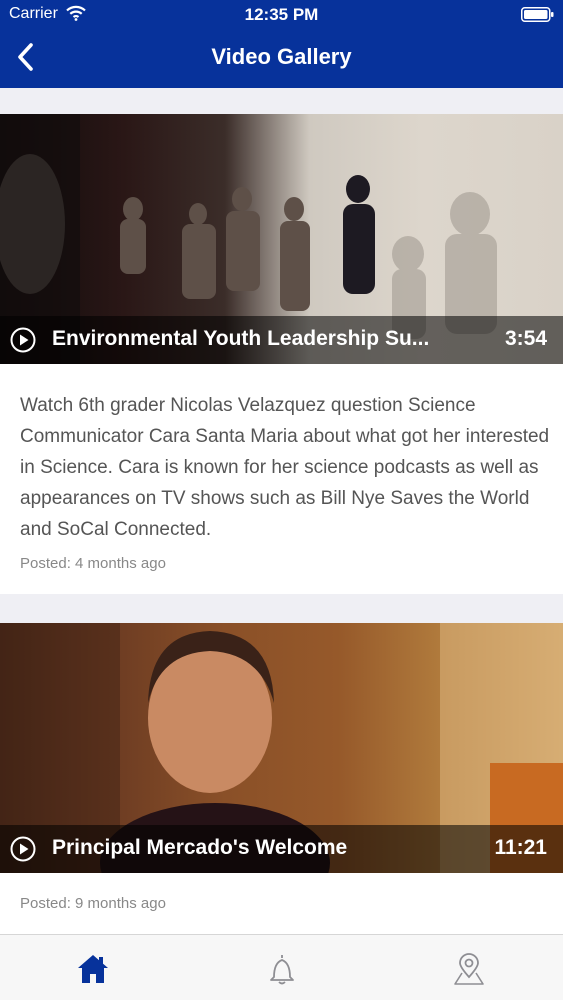 This screenshot has width=563, height=1000. I want to click on video-duration: 3:54, so click(525, 338).